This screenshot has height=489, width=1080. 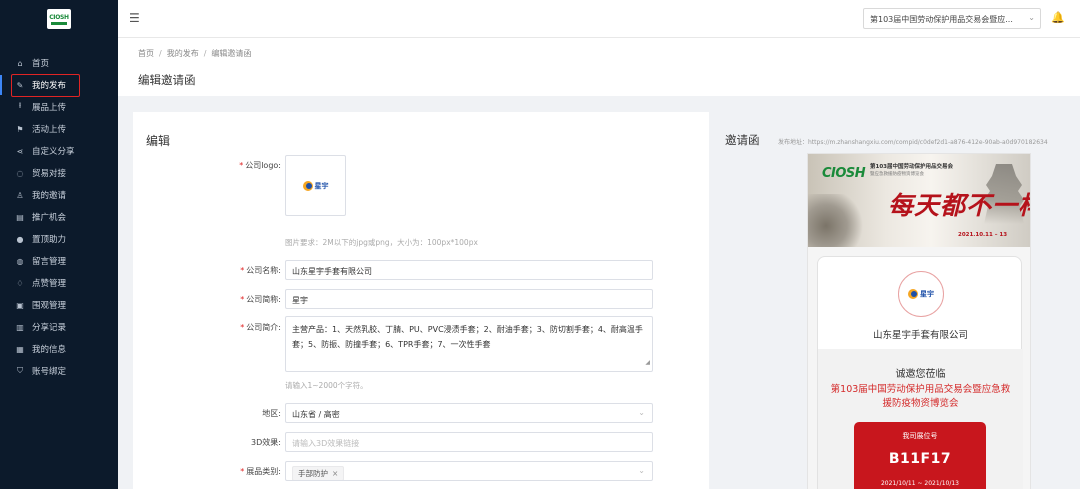 What do you see at coordinates (49, 350) in the screenshot?
I see `sidebar-item-label: 我的信息` at bounding box center [49, 350].